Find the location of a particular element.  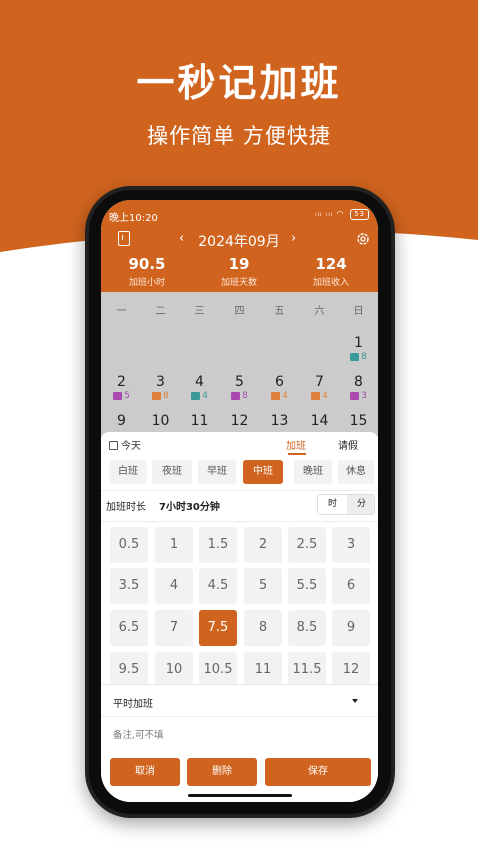

unit-hour-button: 时 is located at coordinates (332, 504).